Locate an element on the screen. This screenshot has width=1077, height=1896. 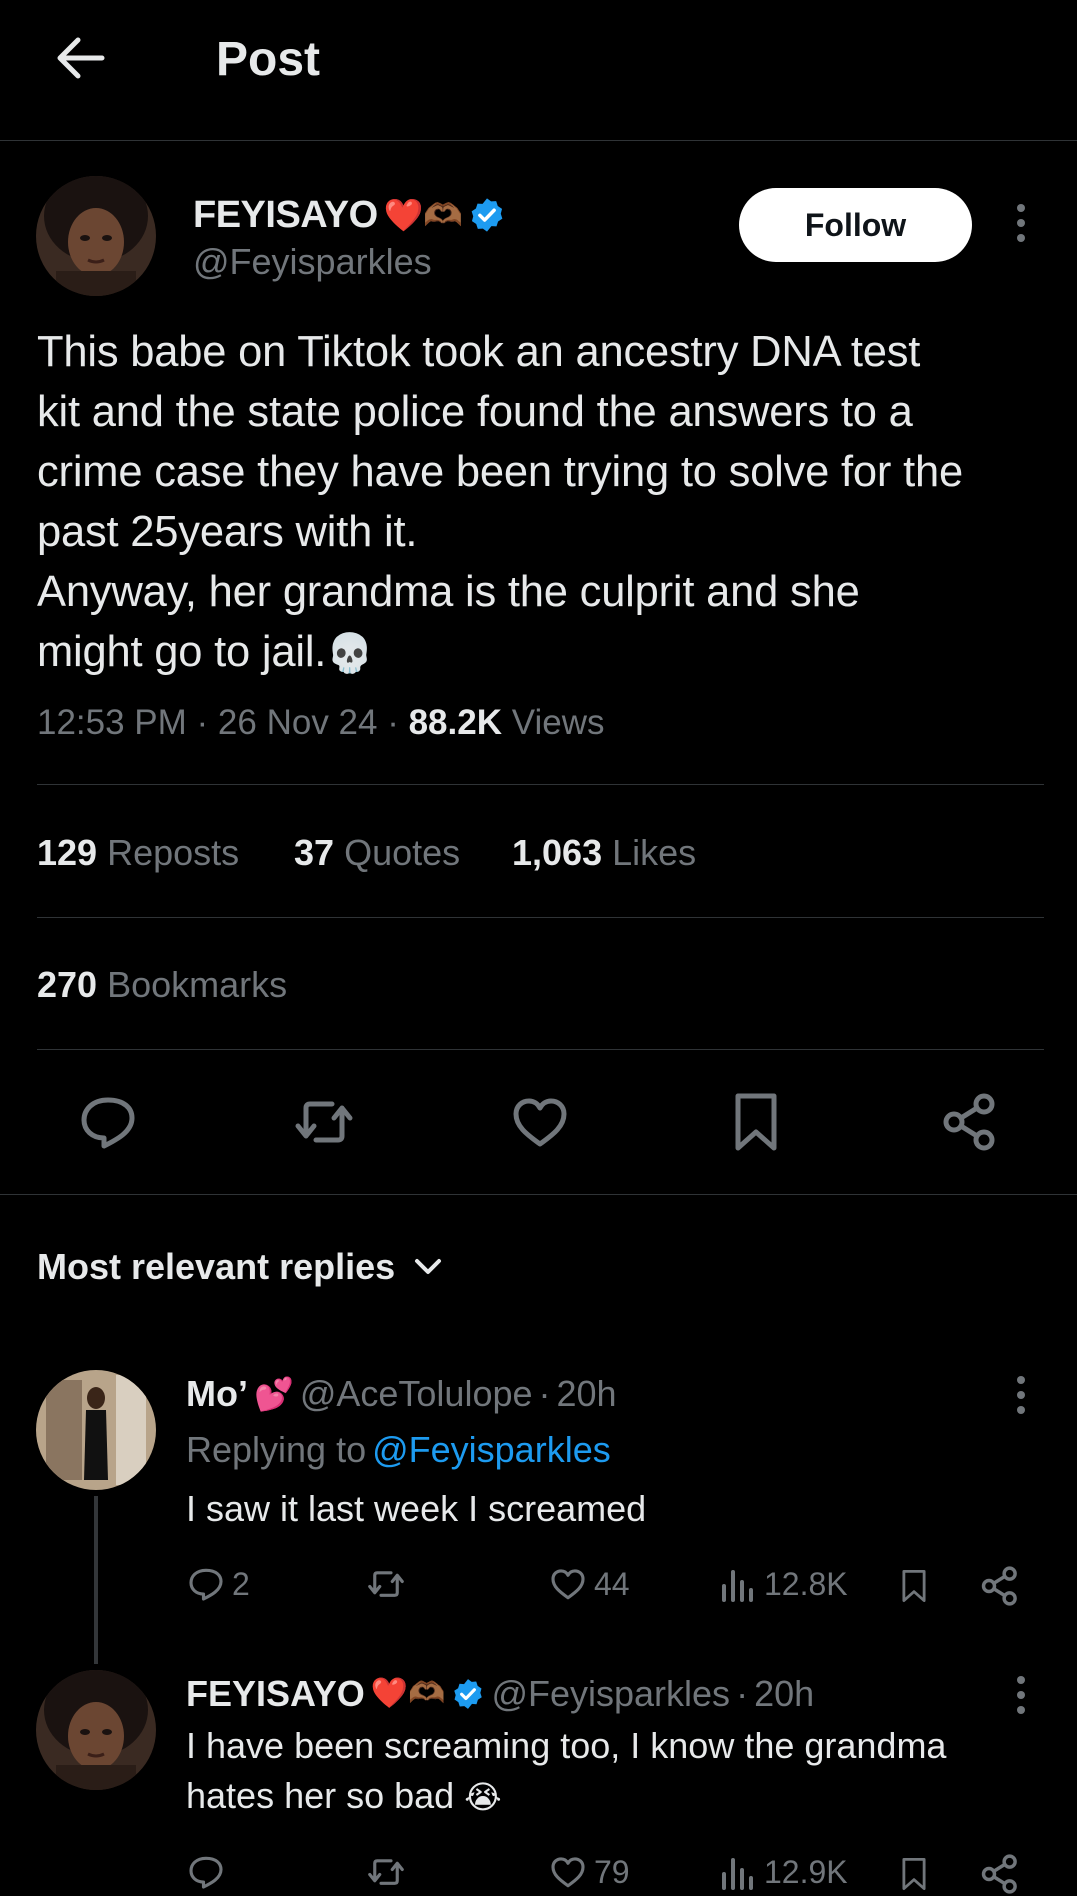
author-name: FEYISAYO ❤️🫶🏾 is located at coordinates (349, 215).